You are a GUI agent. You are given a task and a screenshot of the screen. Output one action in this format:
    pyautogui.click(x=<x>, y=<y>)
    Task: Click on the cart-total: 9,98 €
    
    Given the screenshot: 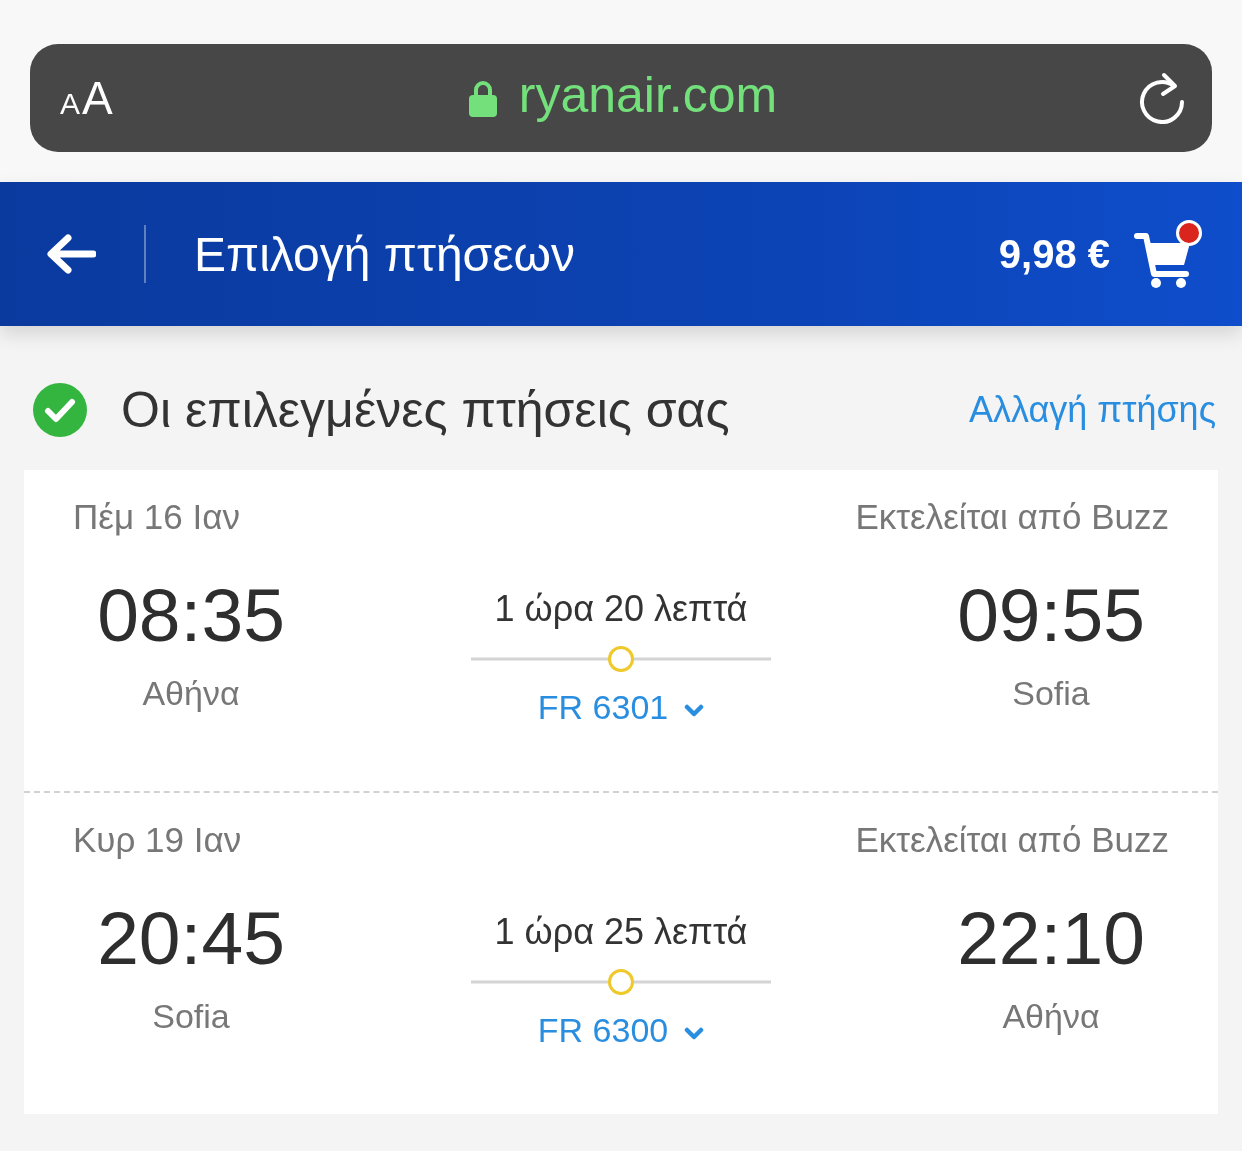 What is the action you would take?
    pyautogui.click(x=1054, y=254)
    